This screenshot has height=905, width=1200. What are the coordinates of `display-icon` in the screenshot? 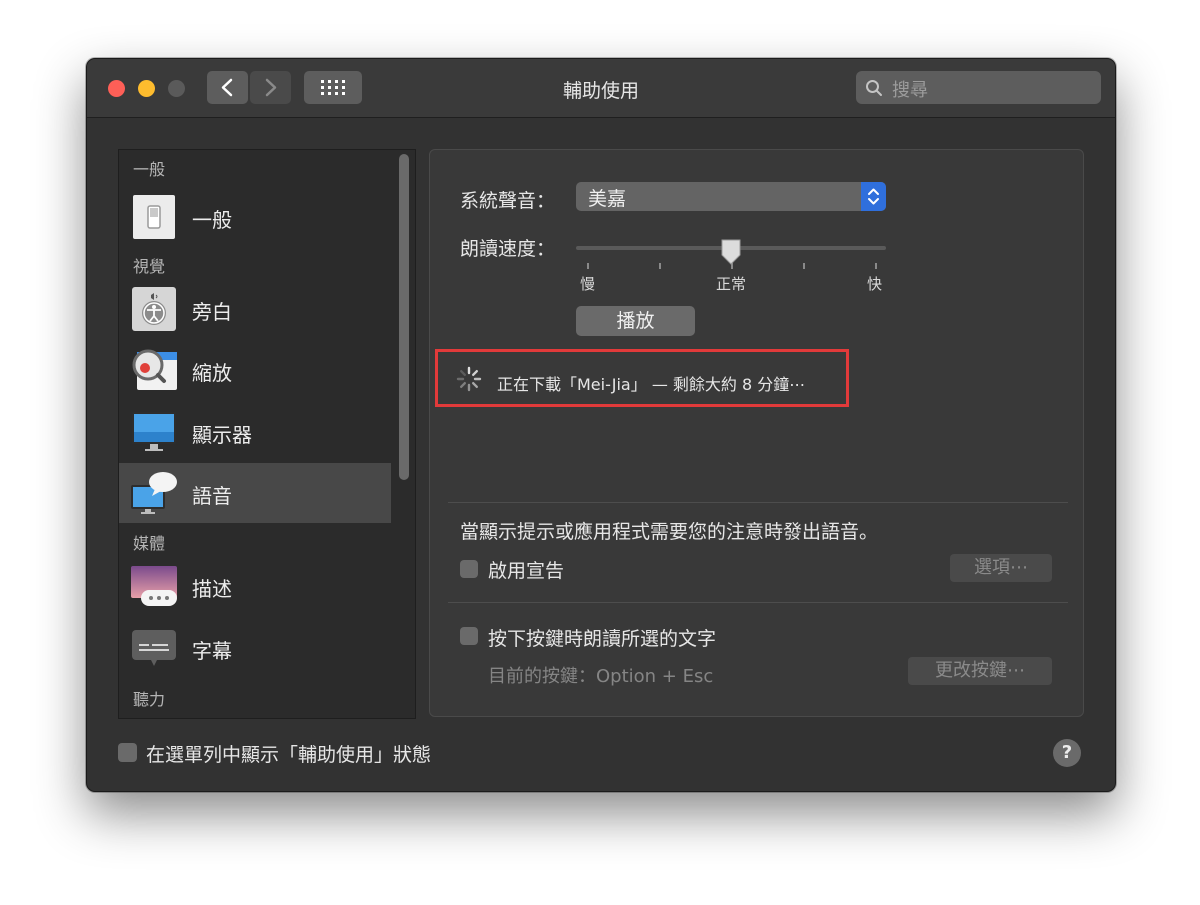 It's located at (154, 432).